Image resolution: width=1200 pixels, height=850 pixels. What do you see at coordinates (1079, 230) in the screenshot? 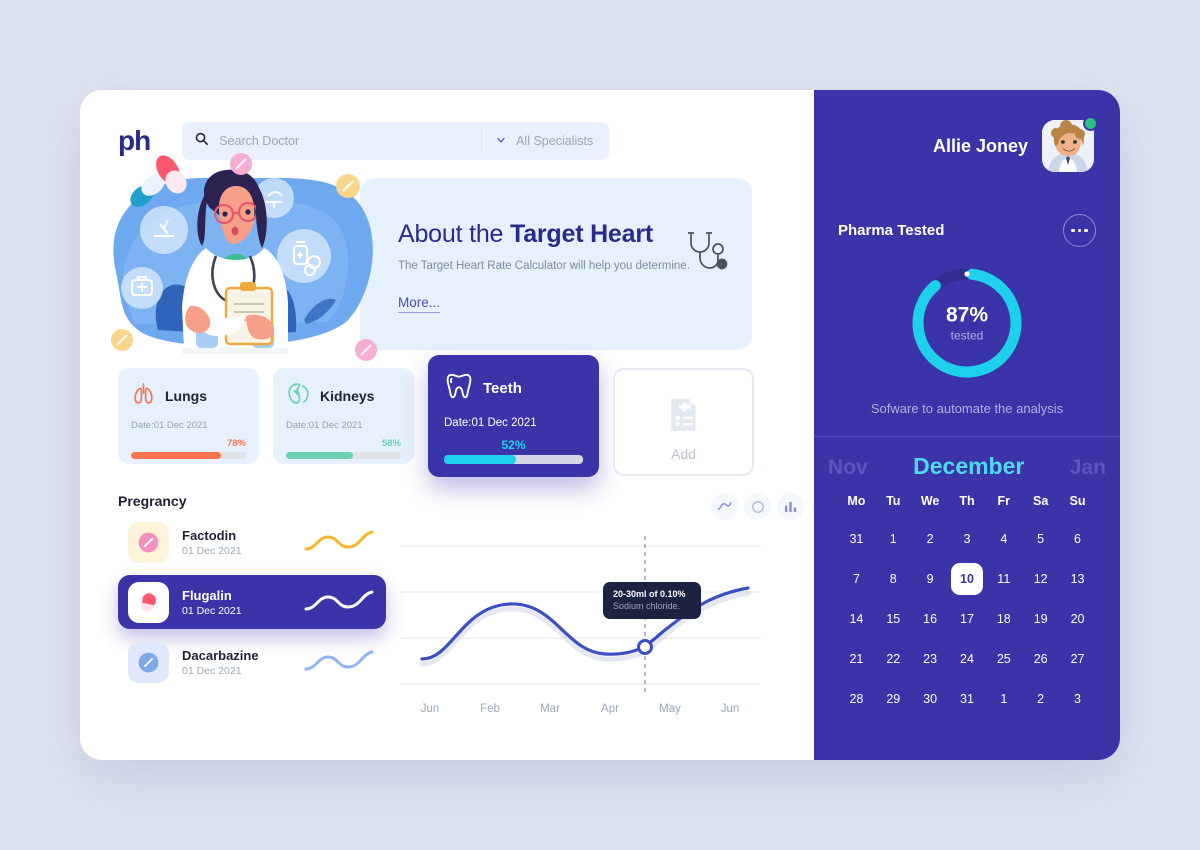
I see `ellipsis-icon` at bounding box center [1079, 230].